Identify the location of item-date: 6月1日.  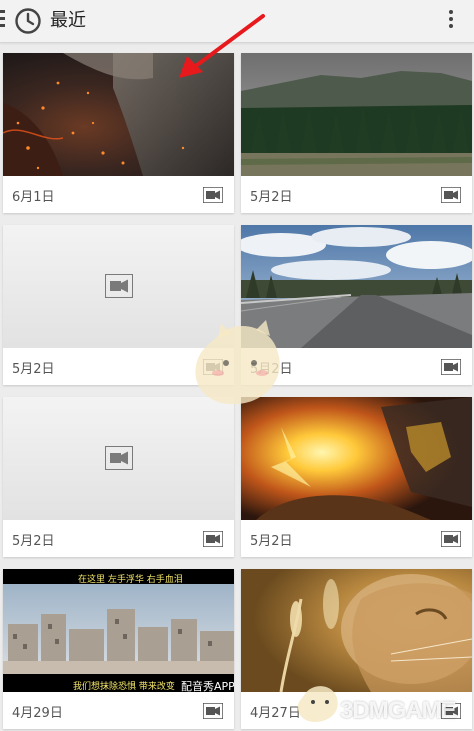
(33, 197).